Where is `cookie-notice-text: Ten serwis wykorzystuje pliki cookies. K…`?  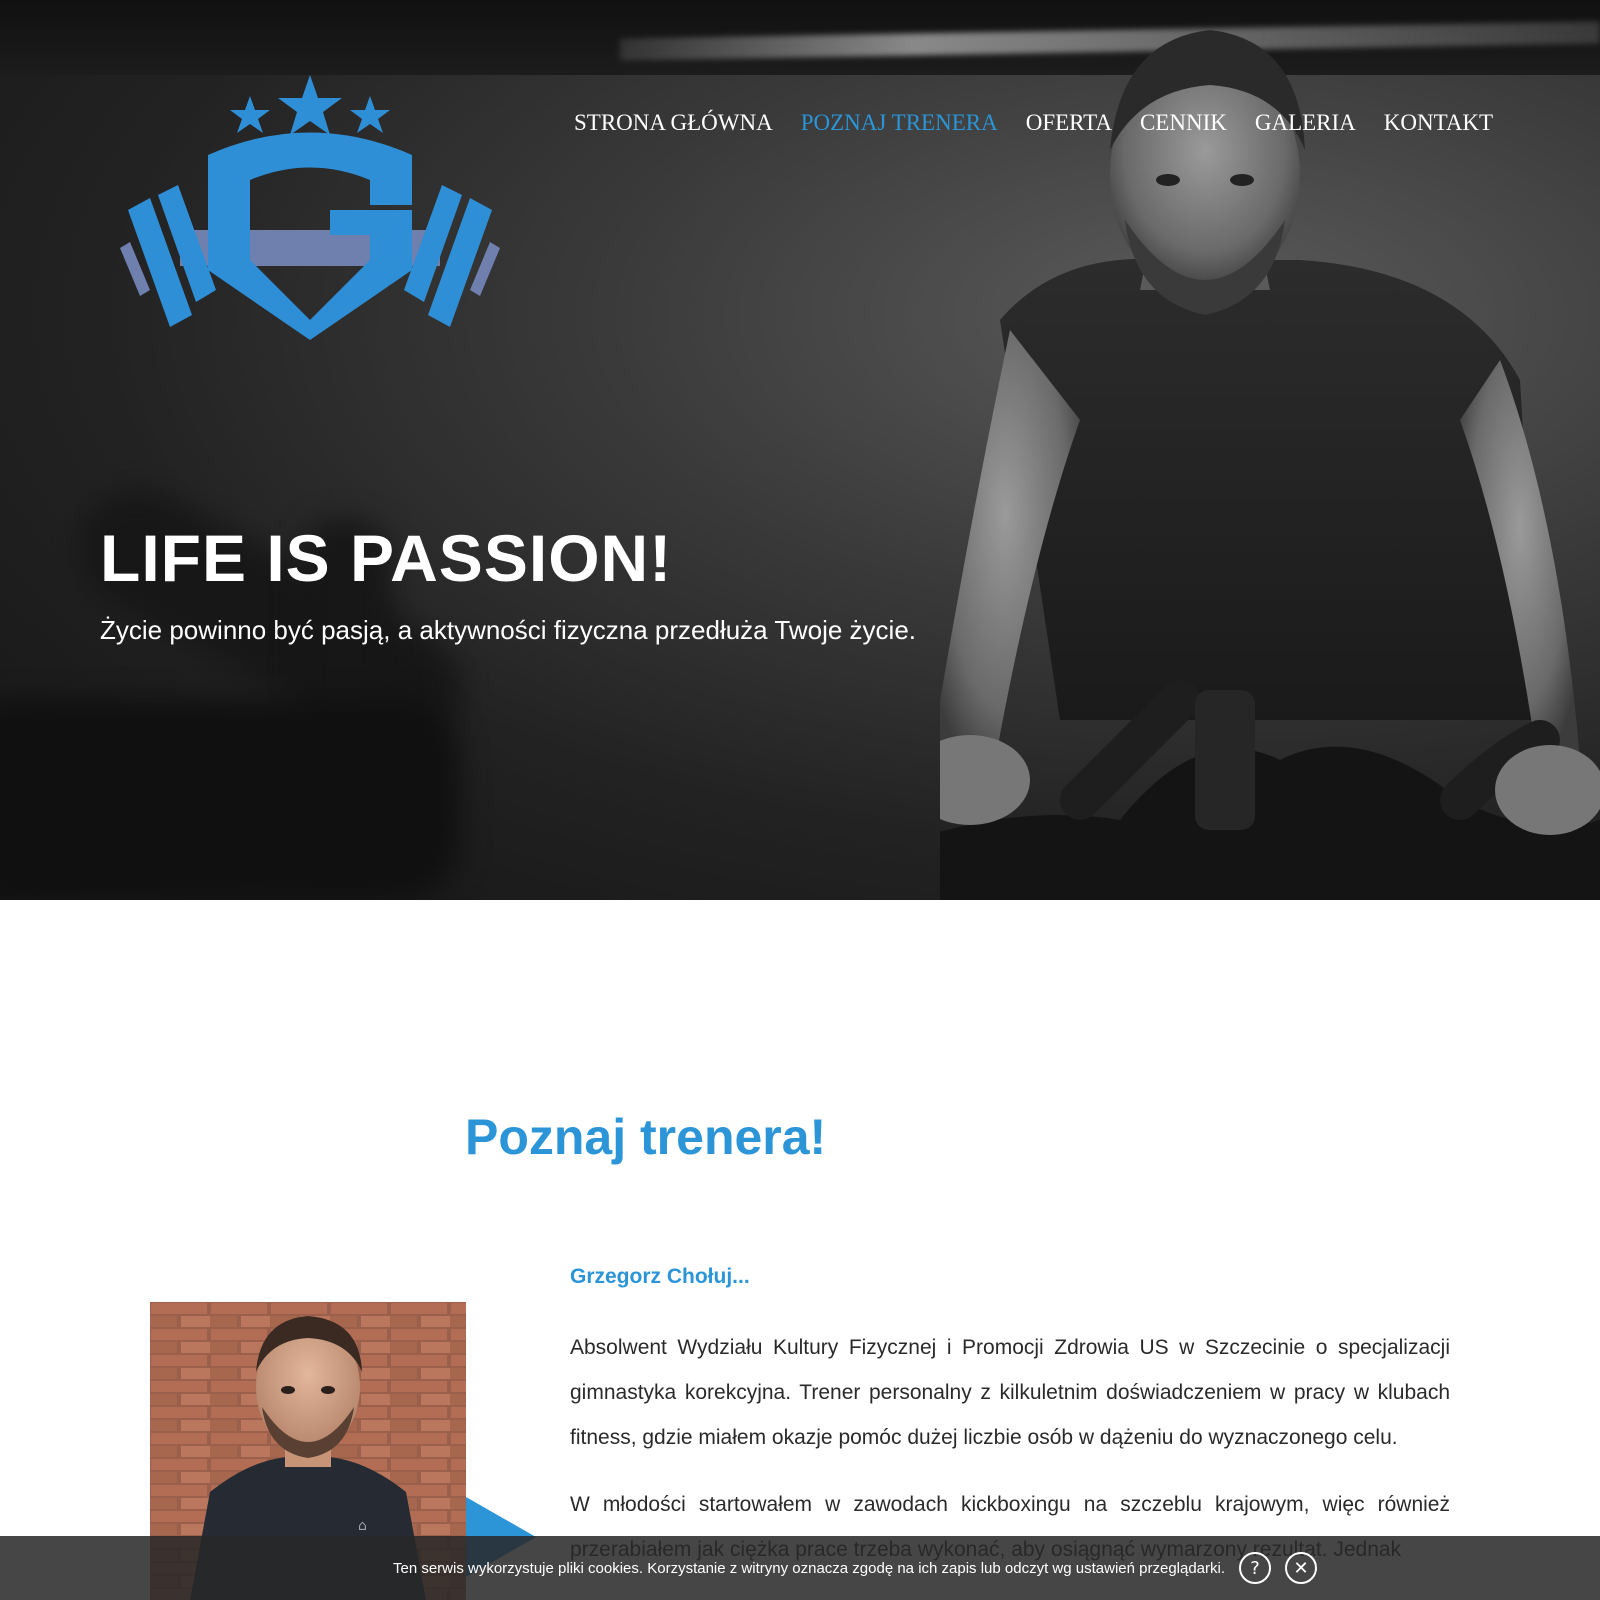
cookie-notice-text: Ten serwis wykorzystuje pliki cookies. K… is located at coordinates (809, 1568).